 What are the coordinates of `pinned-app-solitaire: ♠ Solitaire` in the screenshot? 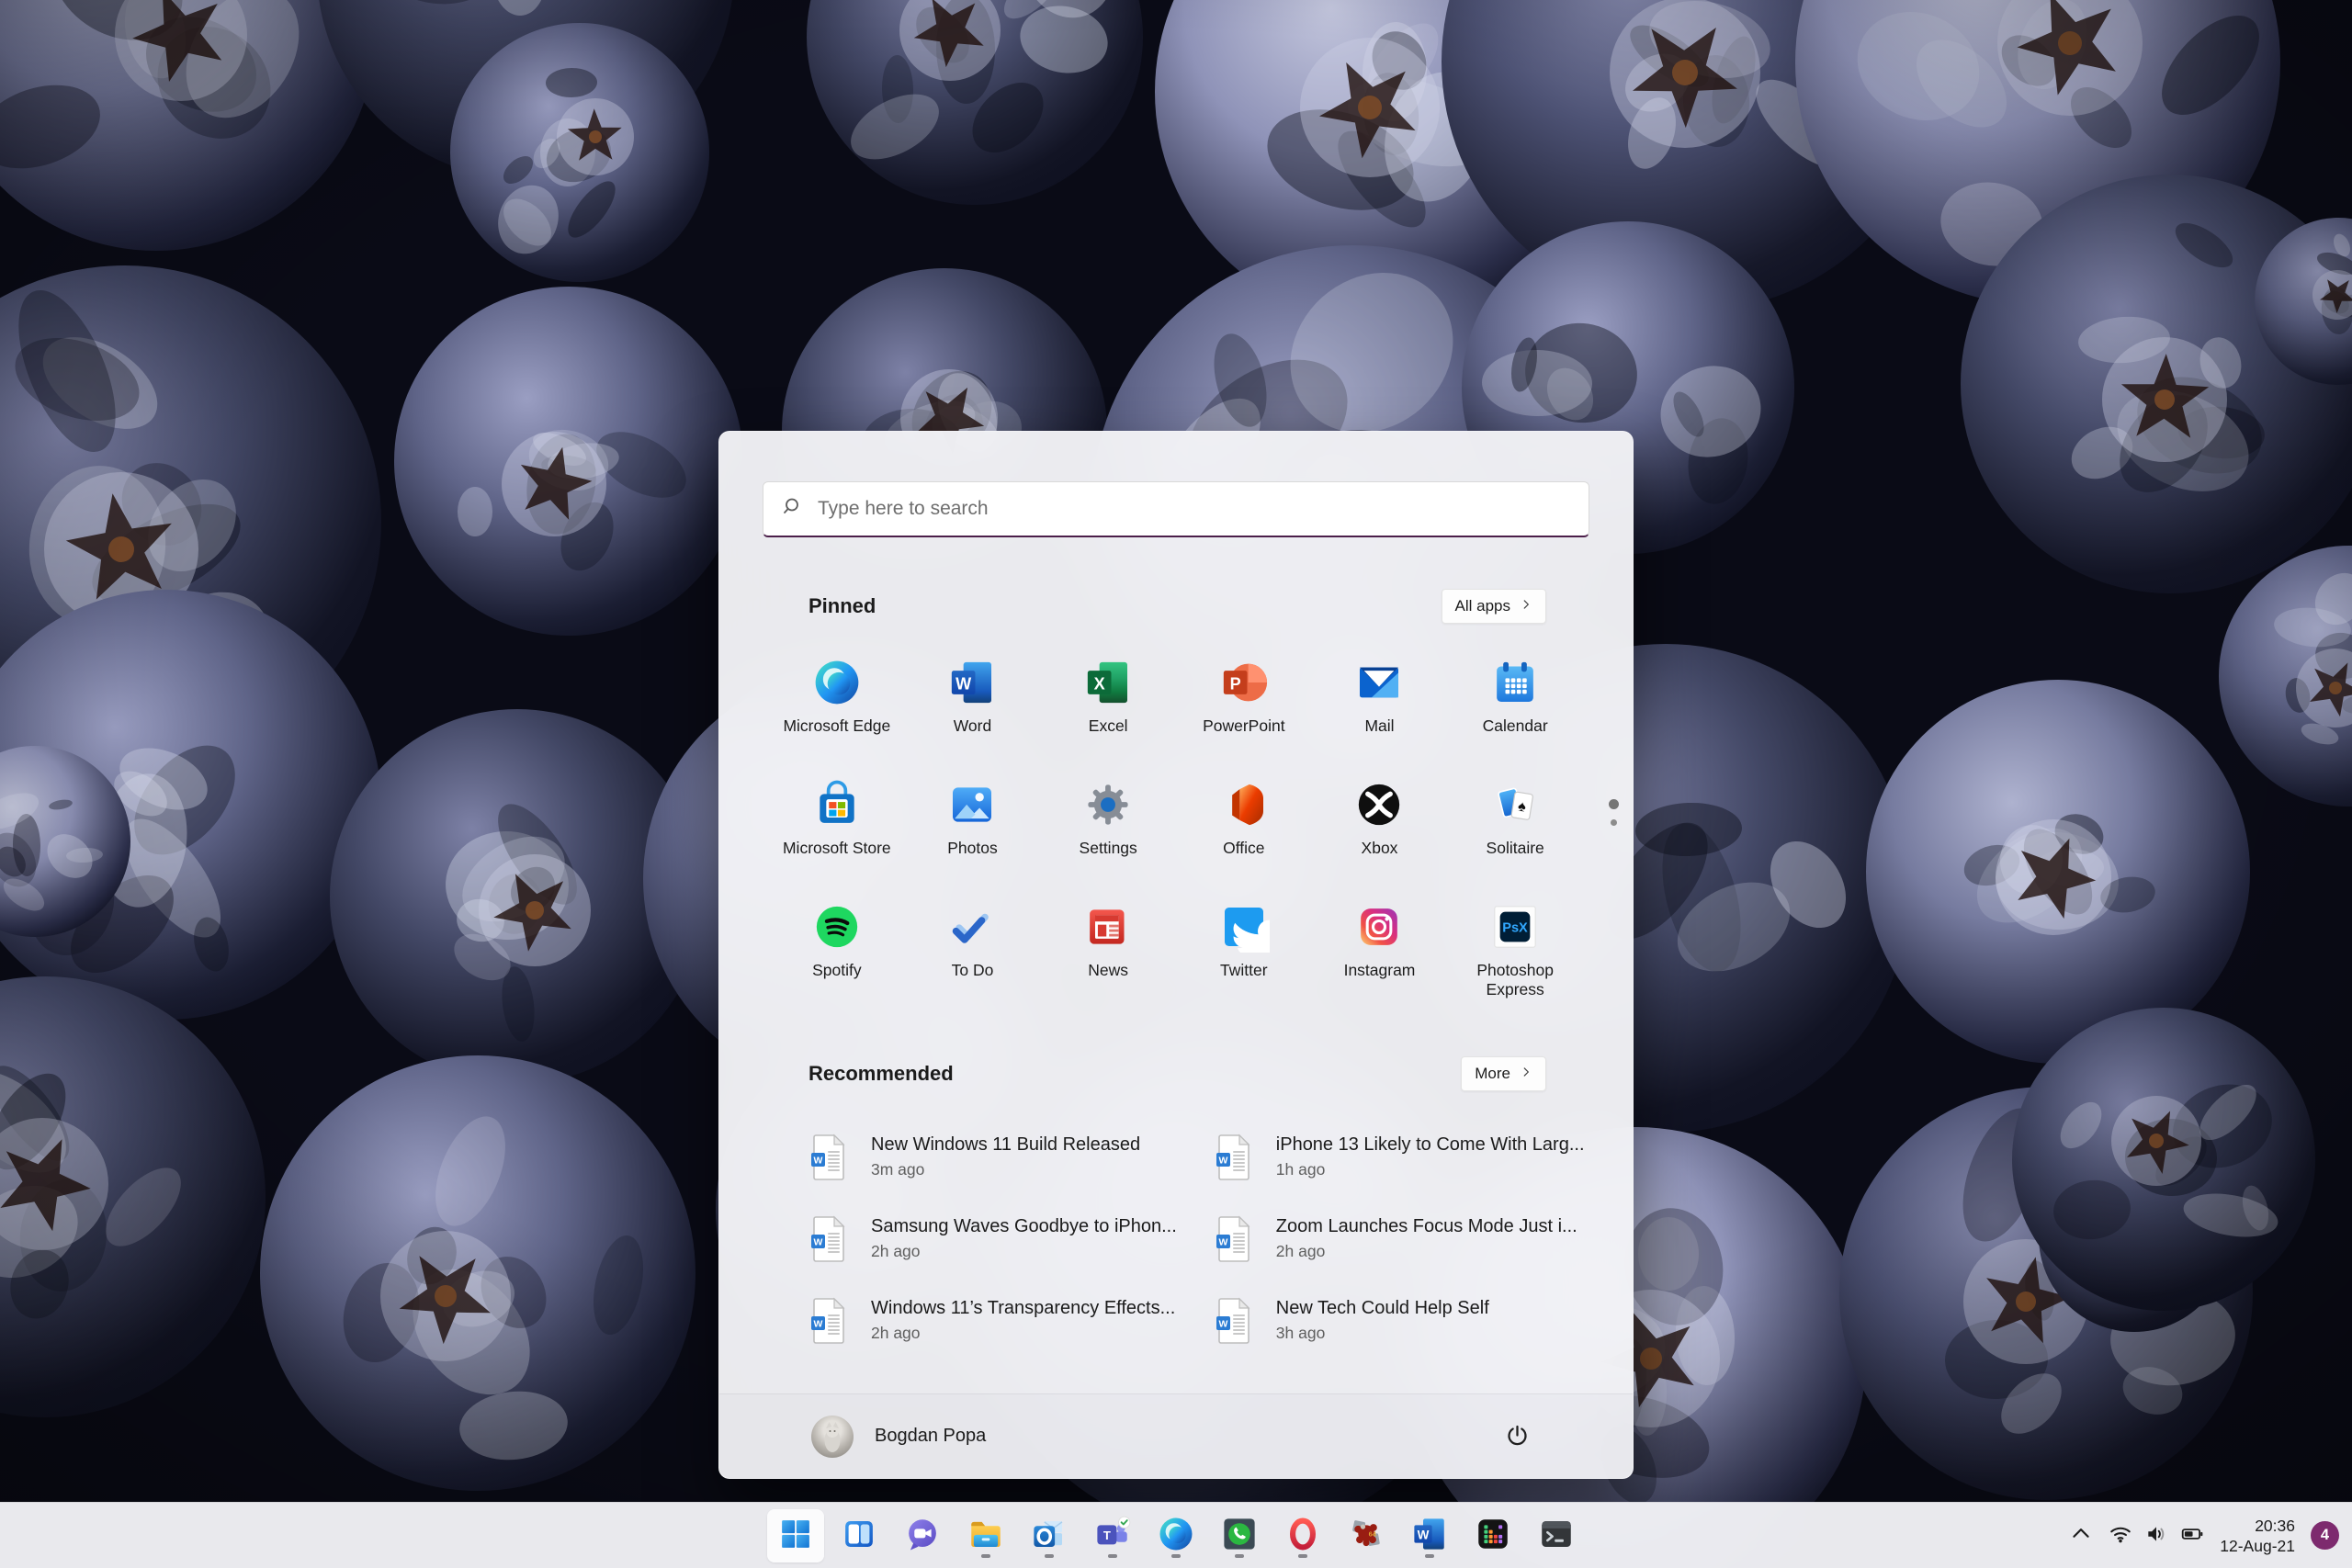 It's located at (1515, 833).